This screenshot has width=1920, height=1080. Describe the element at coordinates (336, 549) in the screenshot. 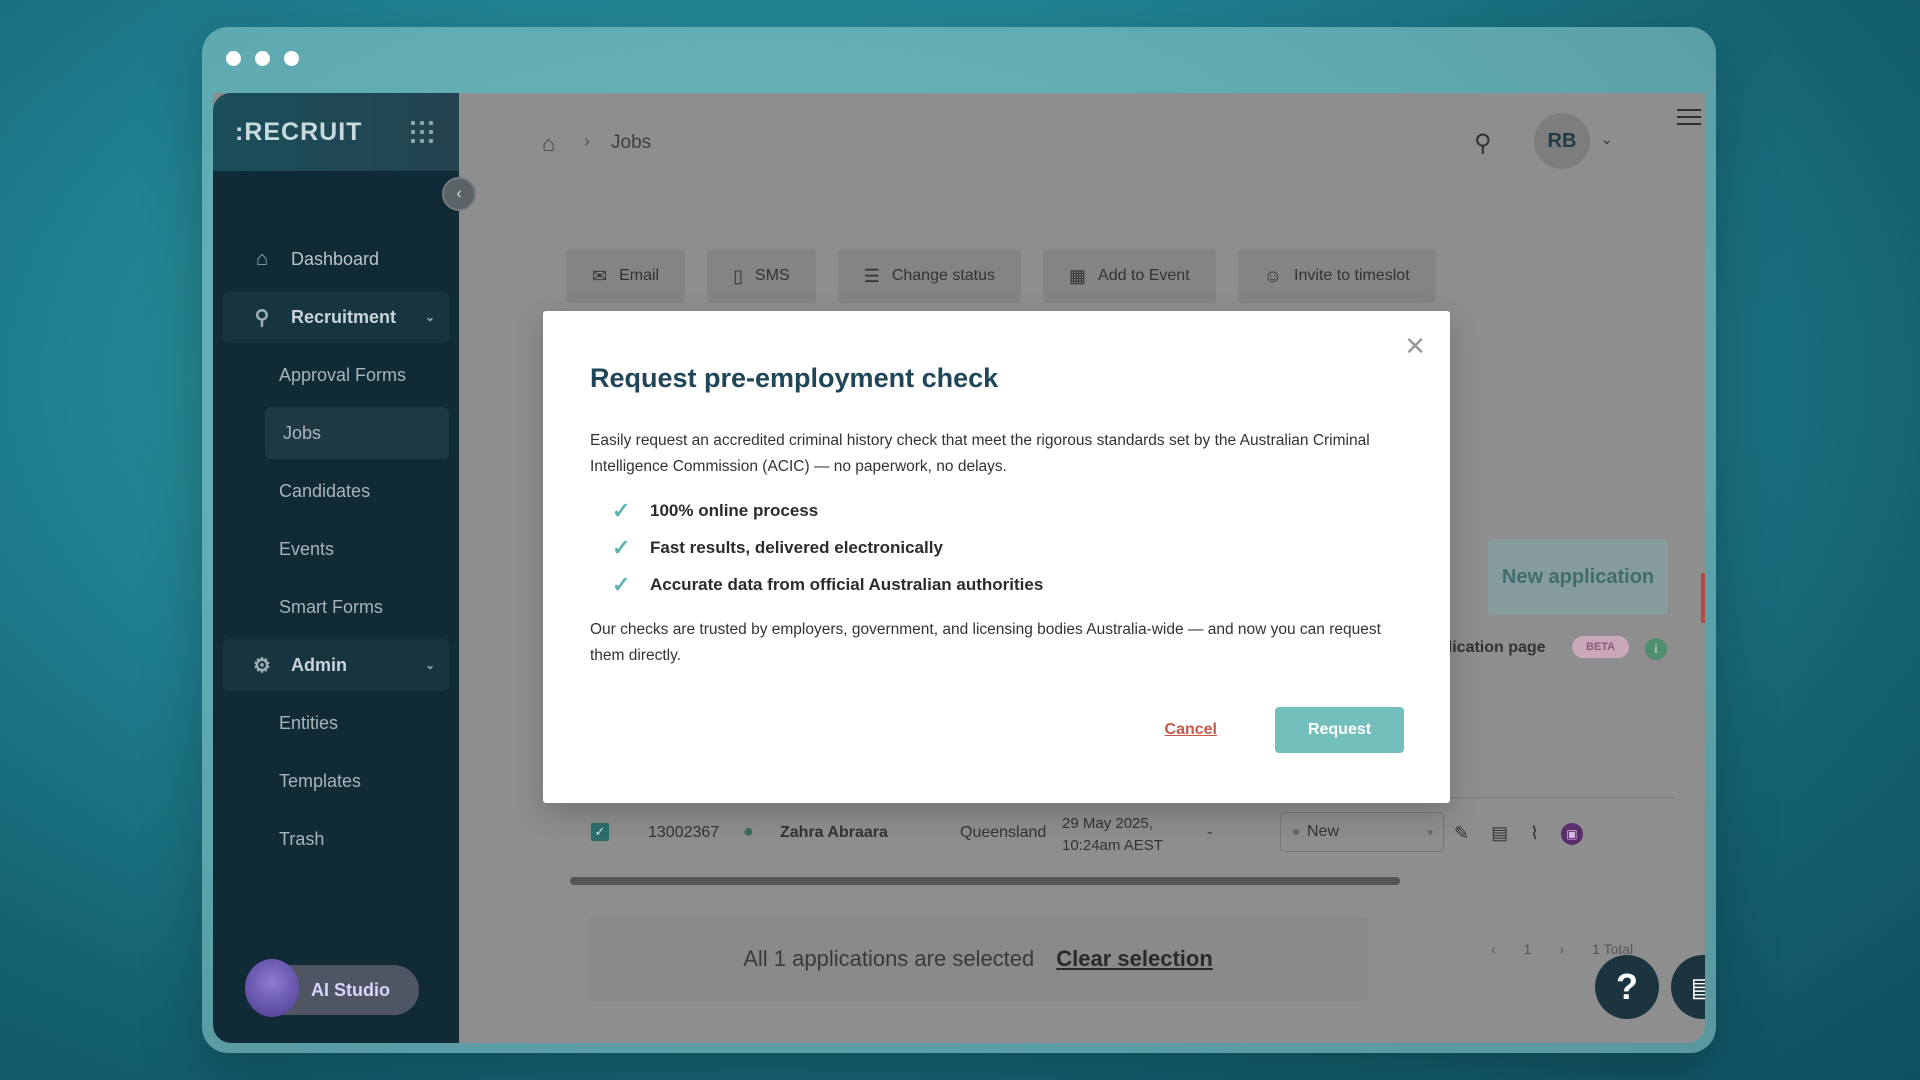

I see `sidebar-item-events: Events` at that location.